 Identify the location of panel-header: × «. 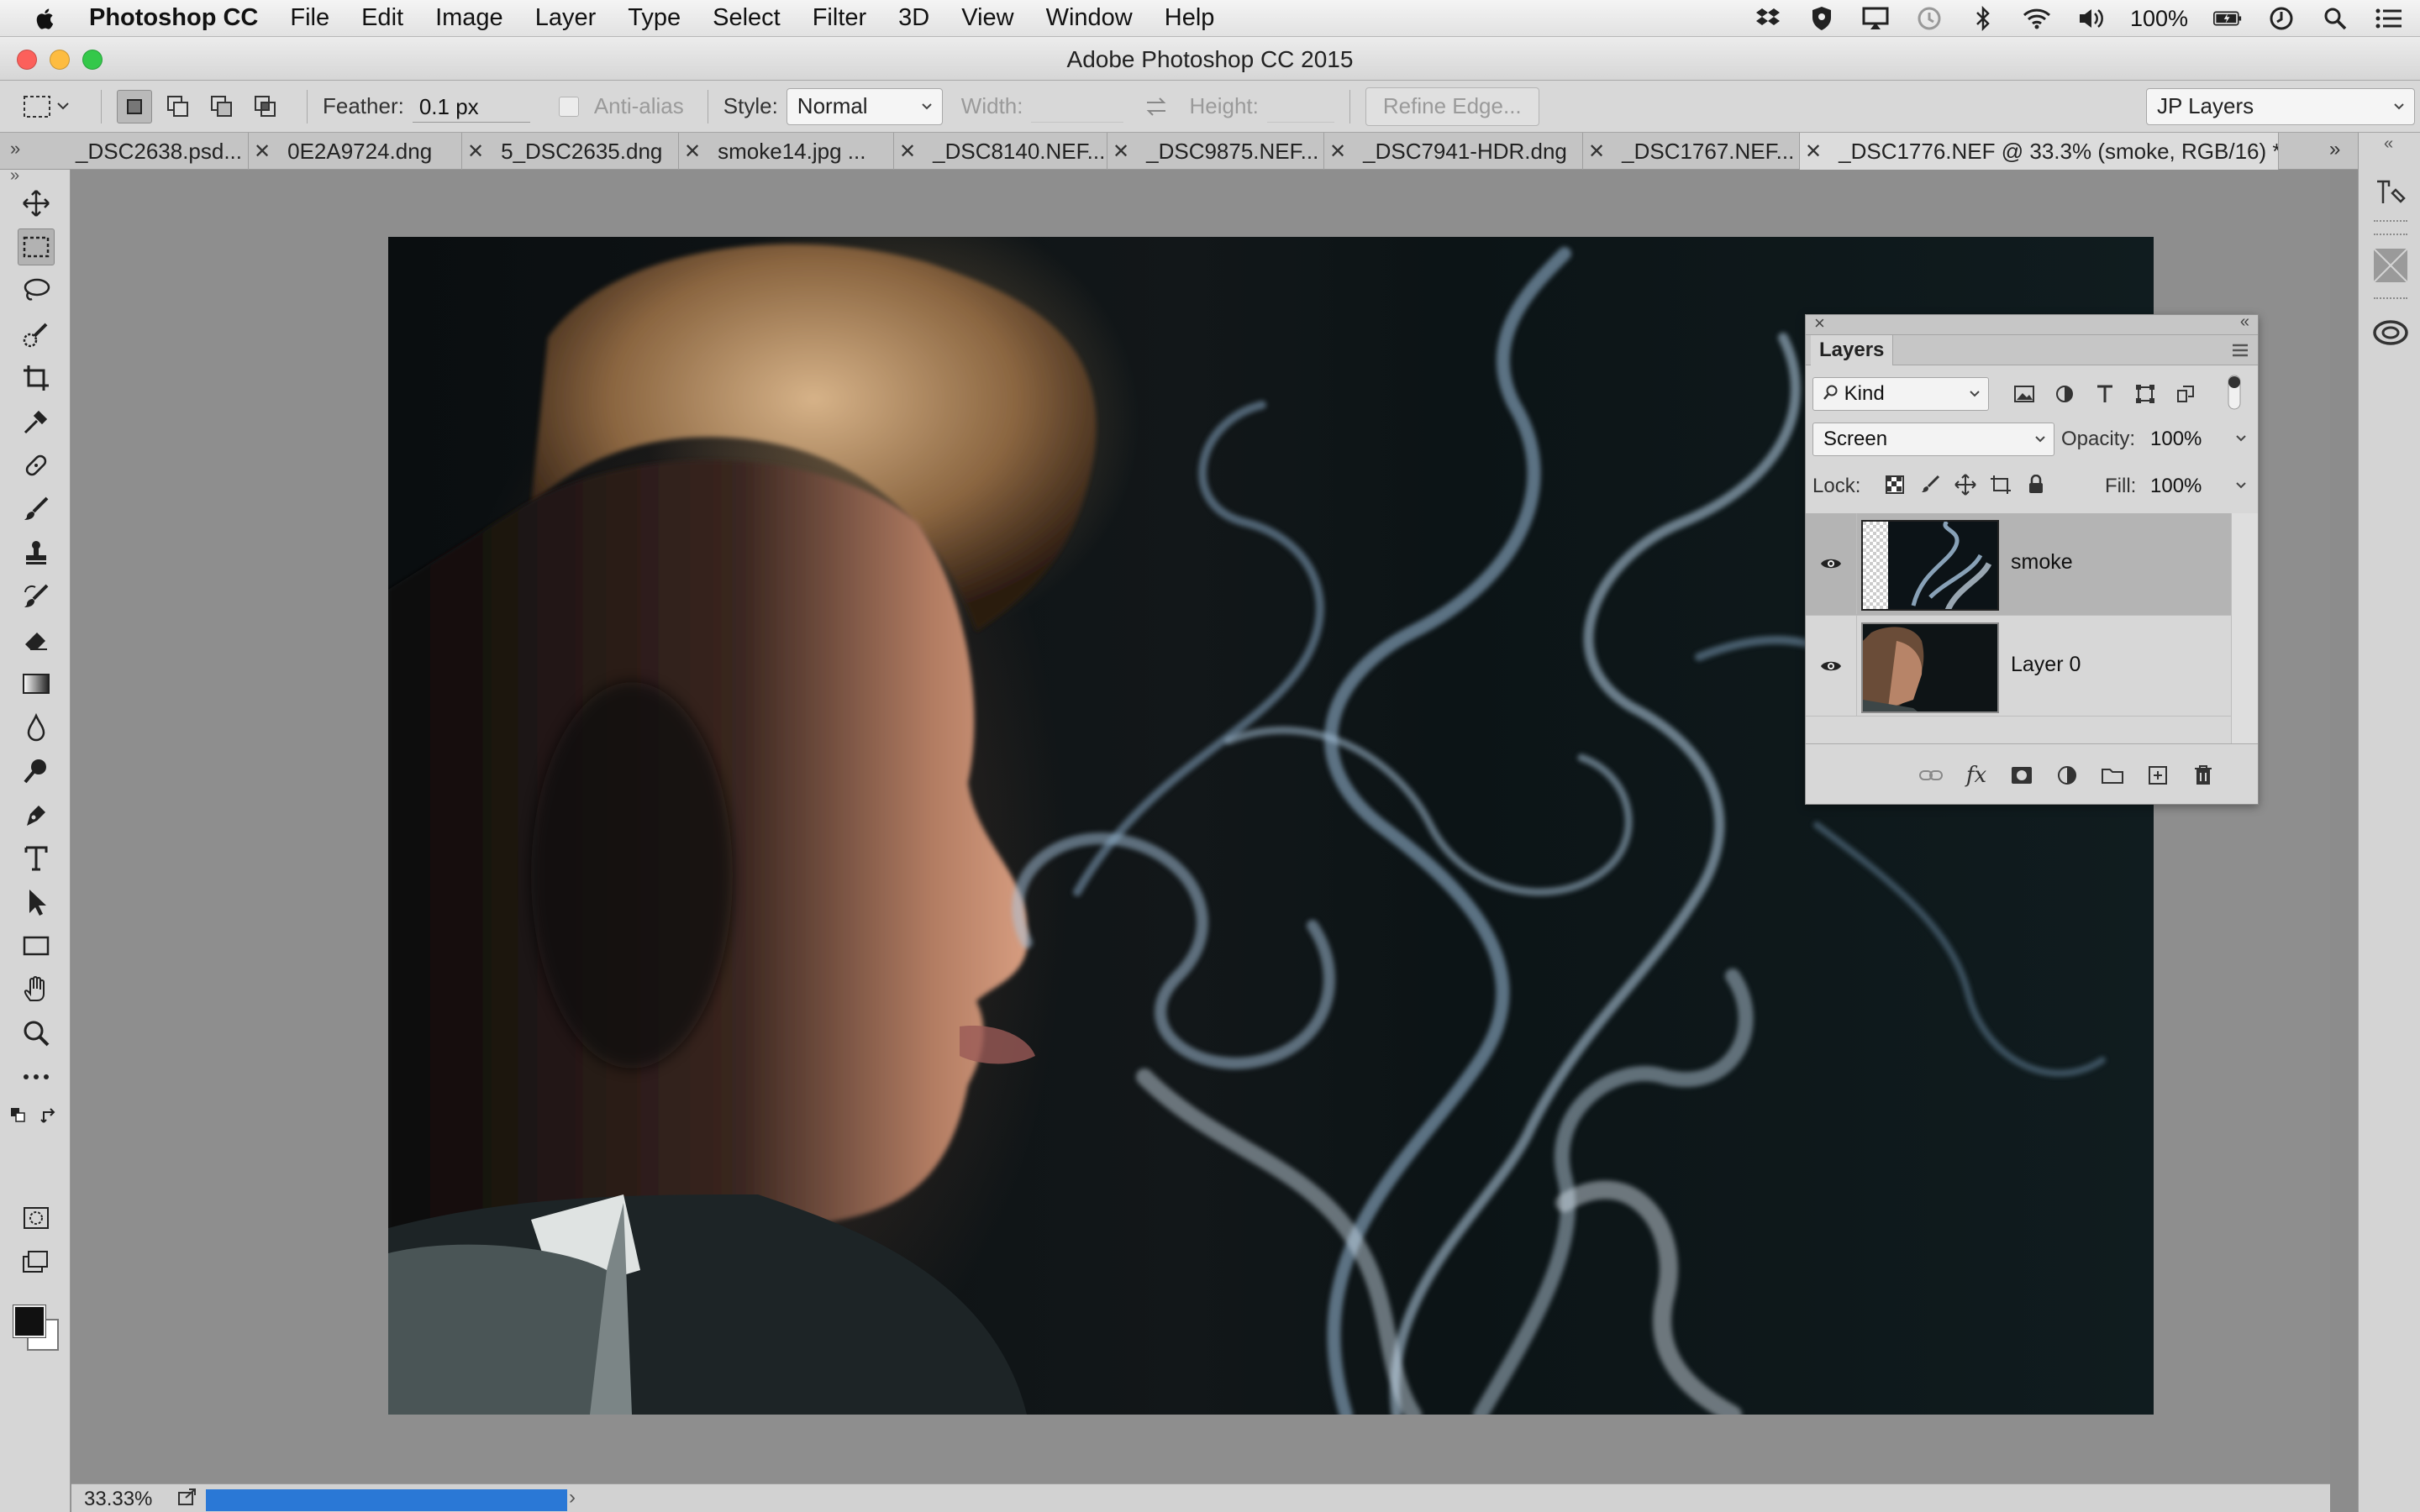
(2032, 323).